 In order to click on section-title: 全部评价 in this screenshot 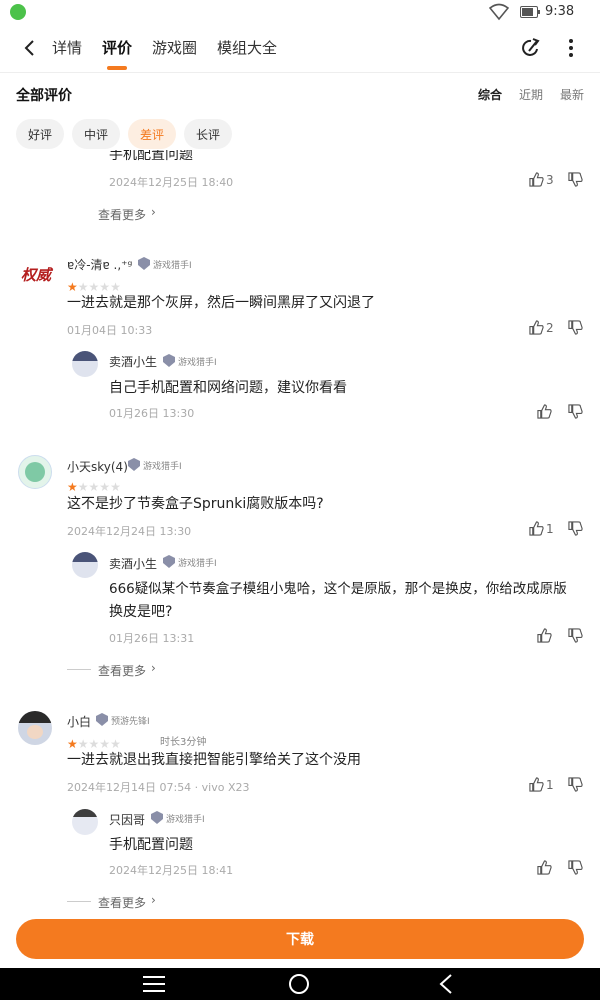, I will do `click(44, 96)`.